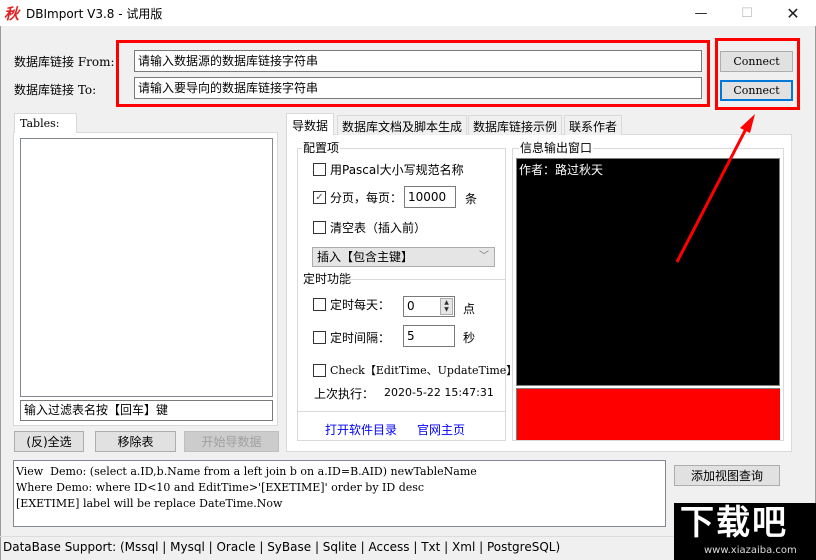  I want to click on close-button: ✕, so click(793, 13).